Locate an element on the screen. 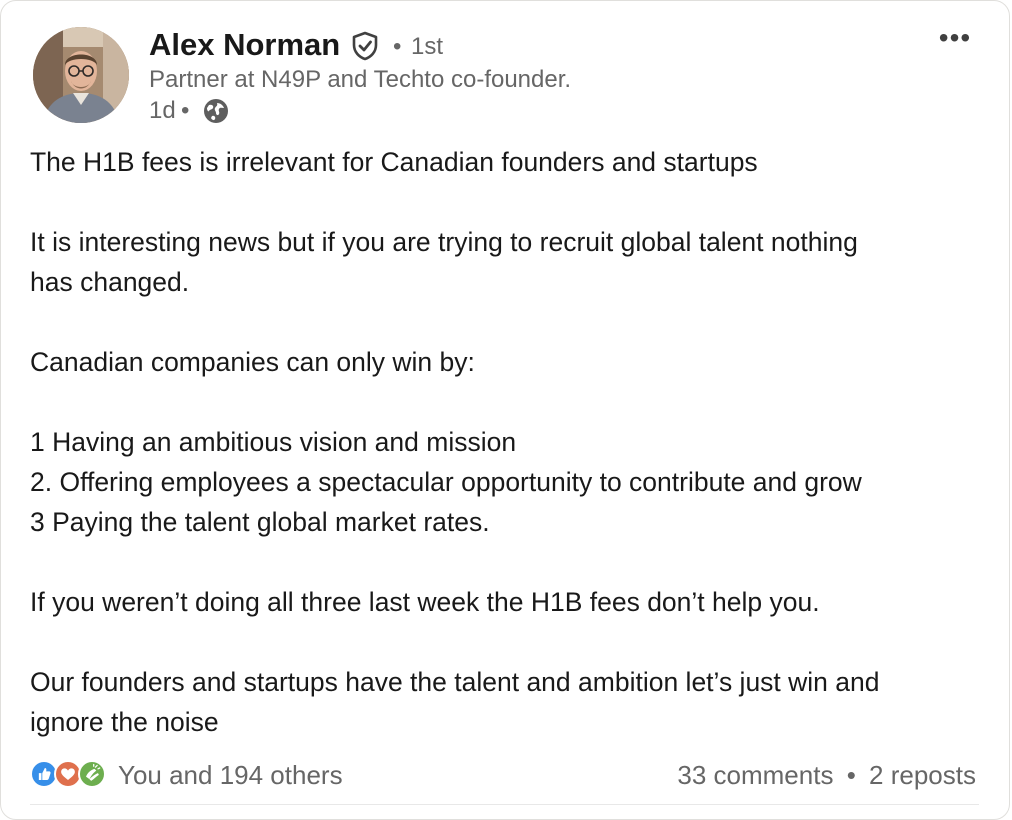 The width and height of the screenshot is (1012, 820). post-line: ignore the noise is located at coordinates (124, 722).